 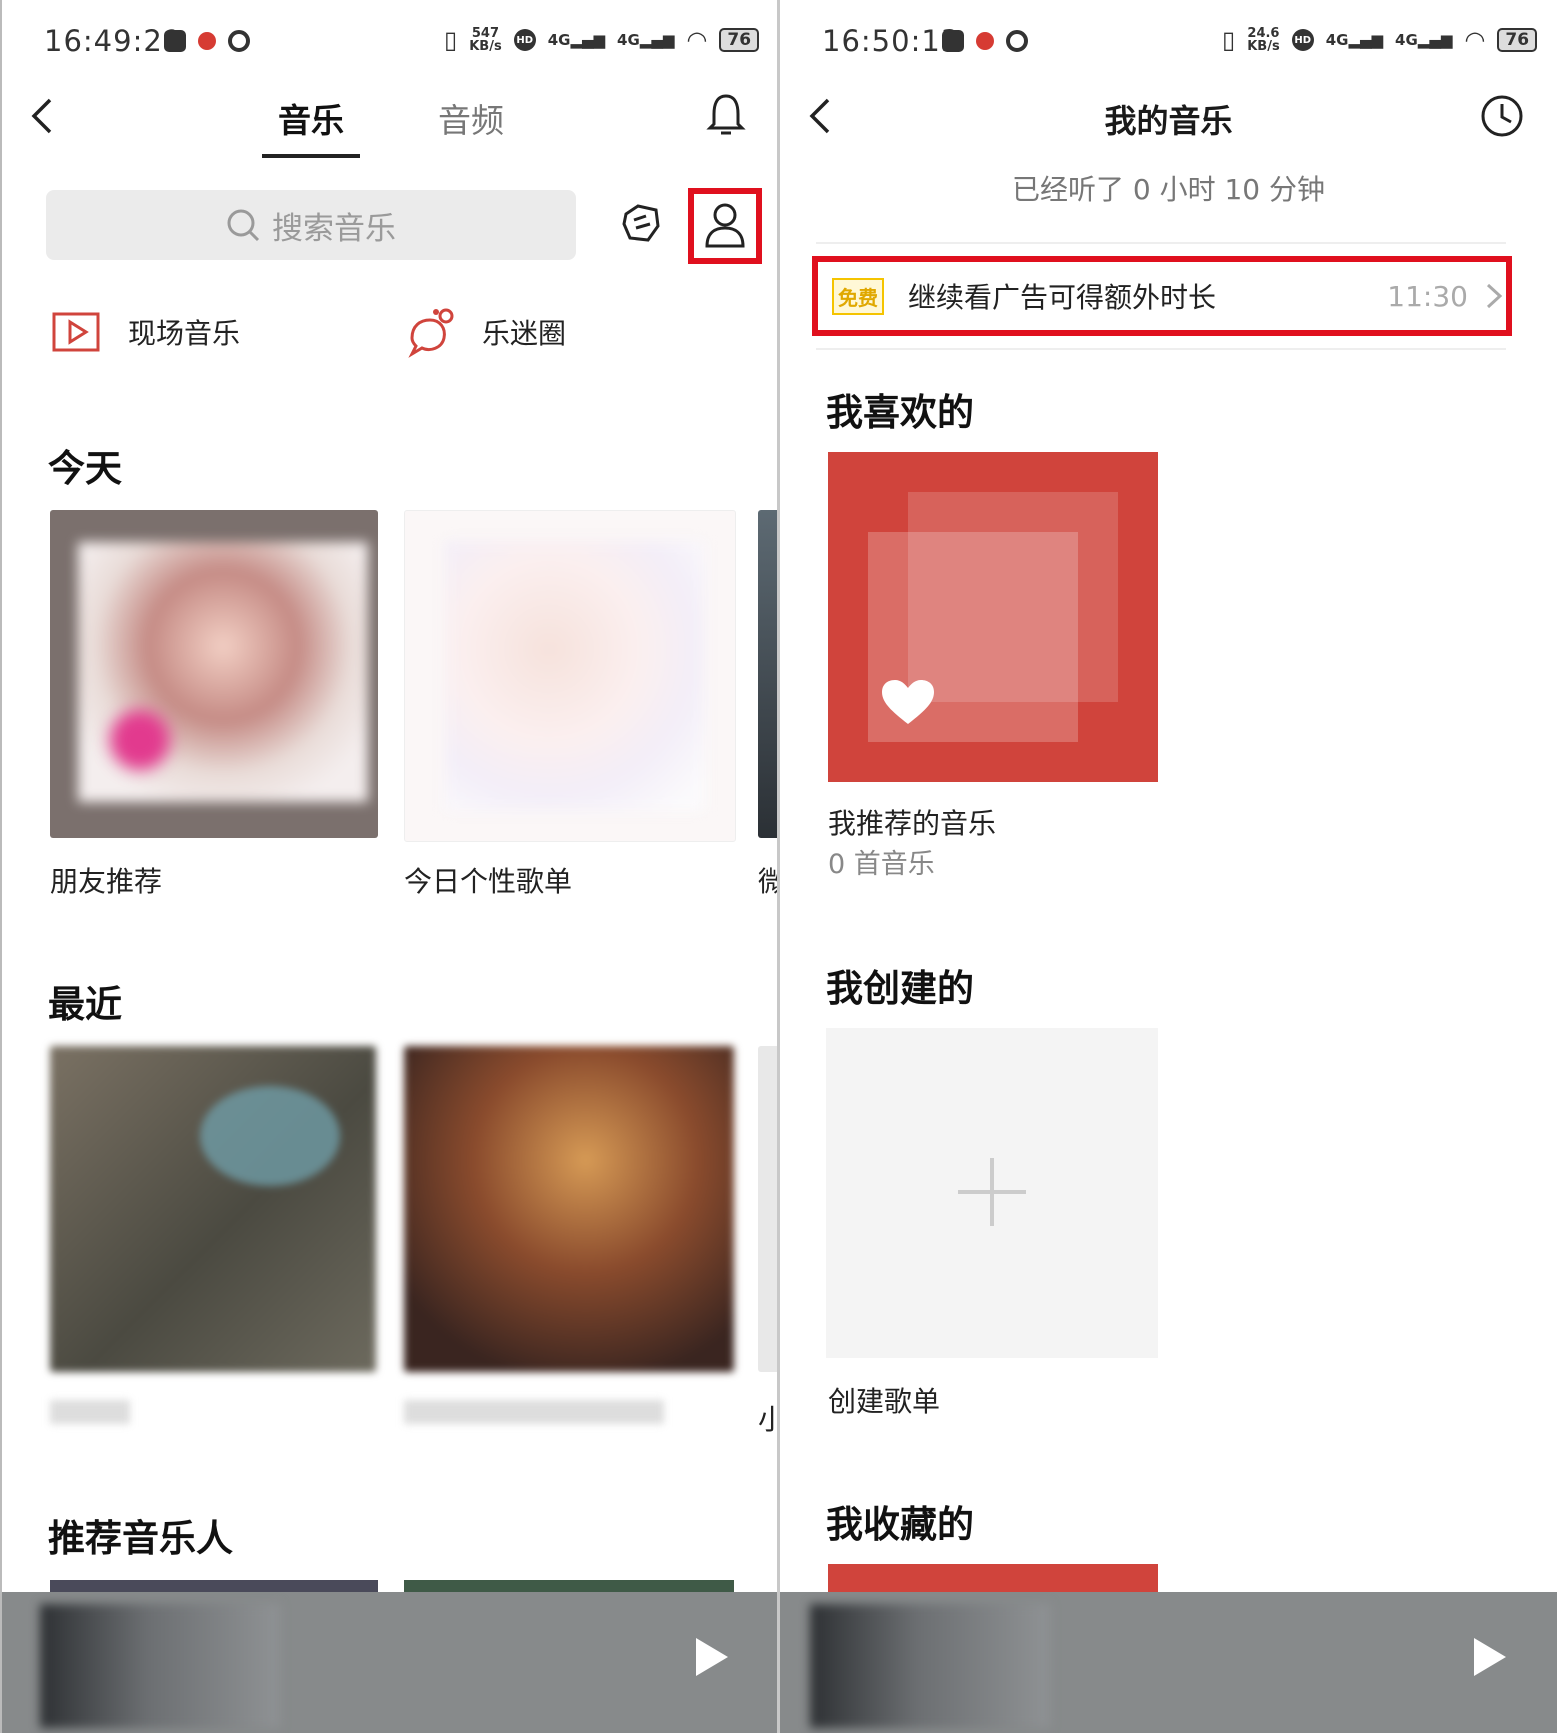 What do you see at coordinates (1263, 40) in the screenshot?
I see `net-speed: 24.6 KB/s` at bounding box center [1263, 40].